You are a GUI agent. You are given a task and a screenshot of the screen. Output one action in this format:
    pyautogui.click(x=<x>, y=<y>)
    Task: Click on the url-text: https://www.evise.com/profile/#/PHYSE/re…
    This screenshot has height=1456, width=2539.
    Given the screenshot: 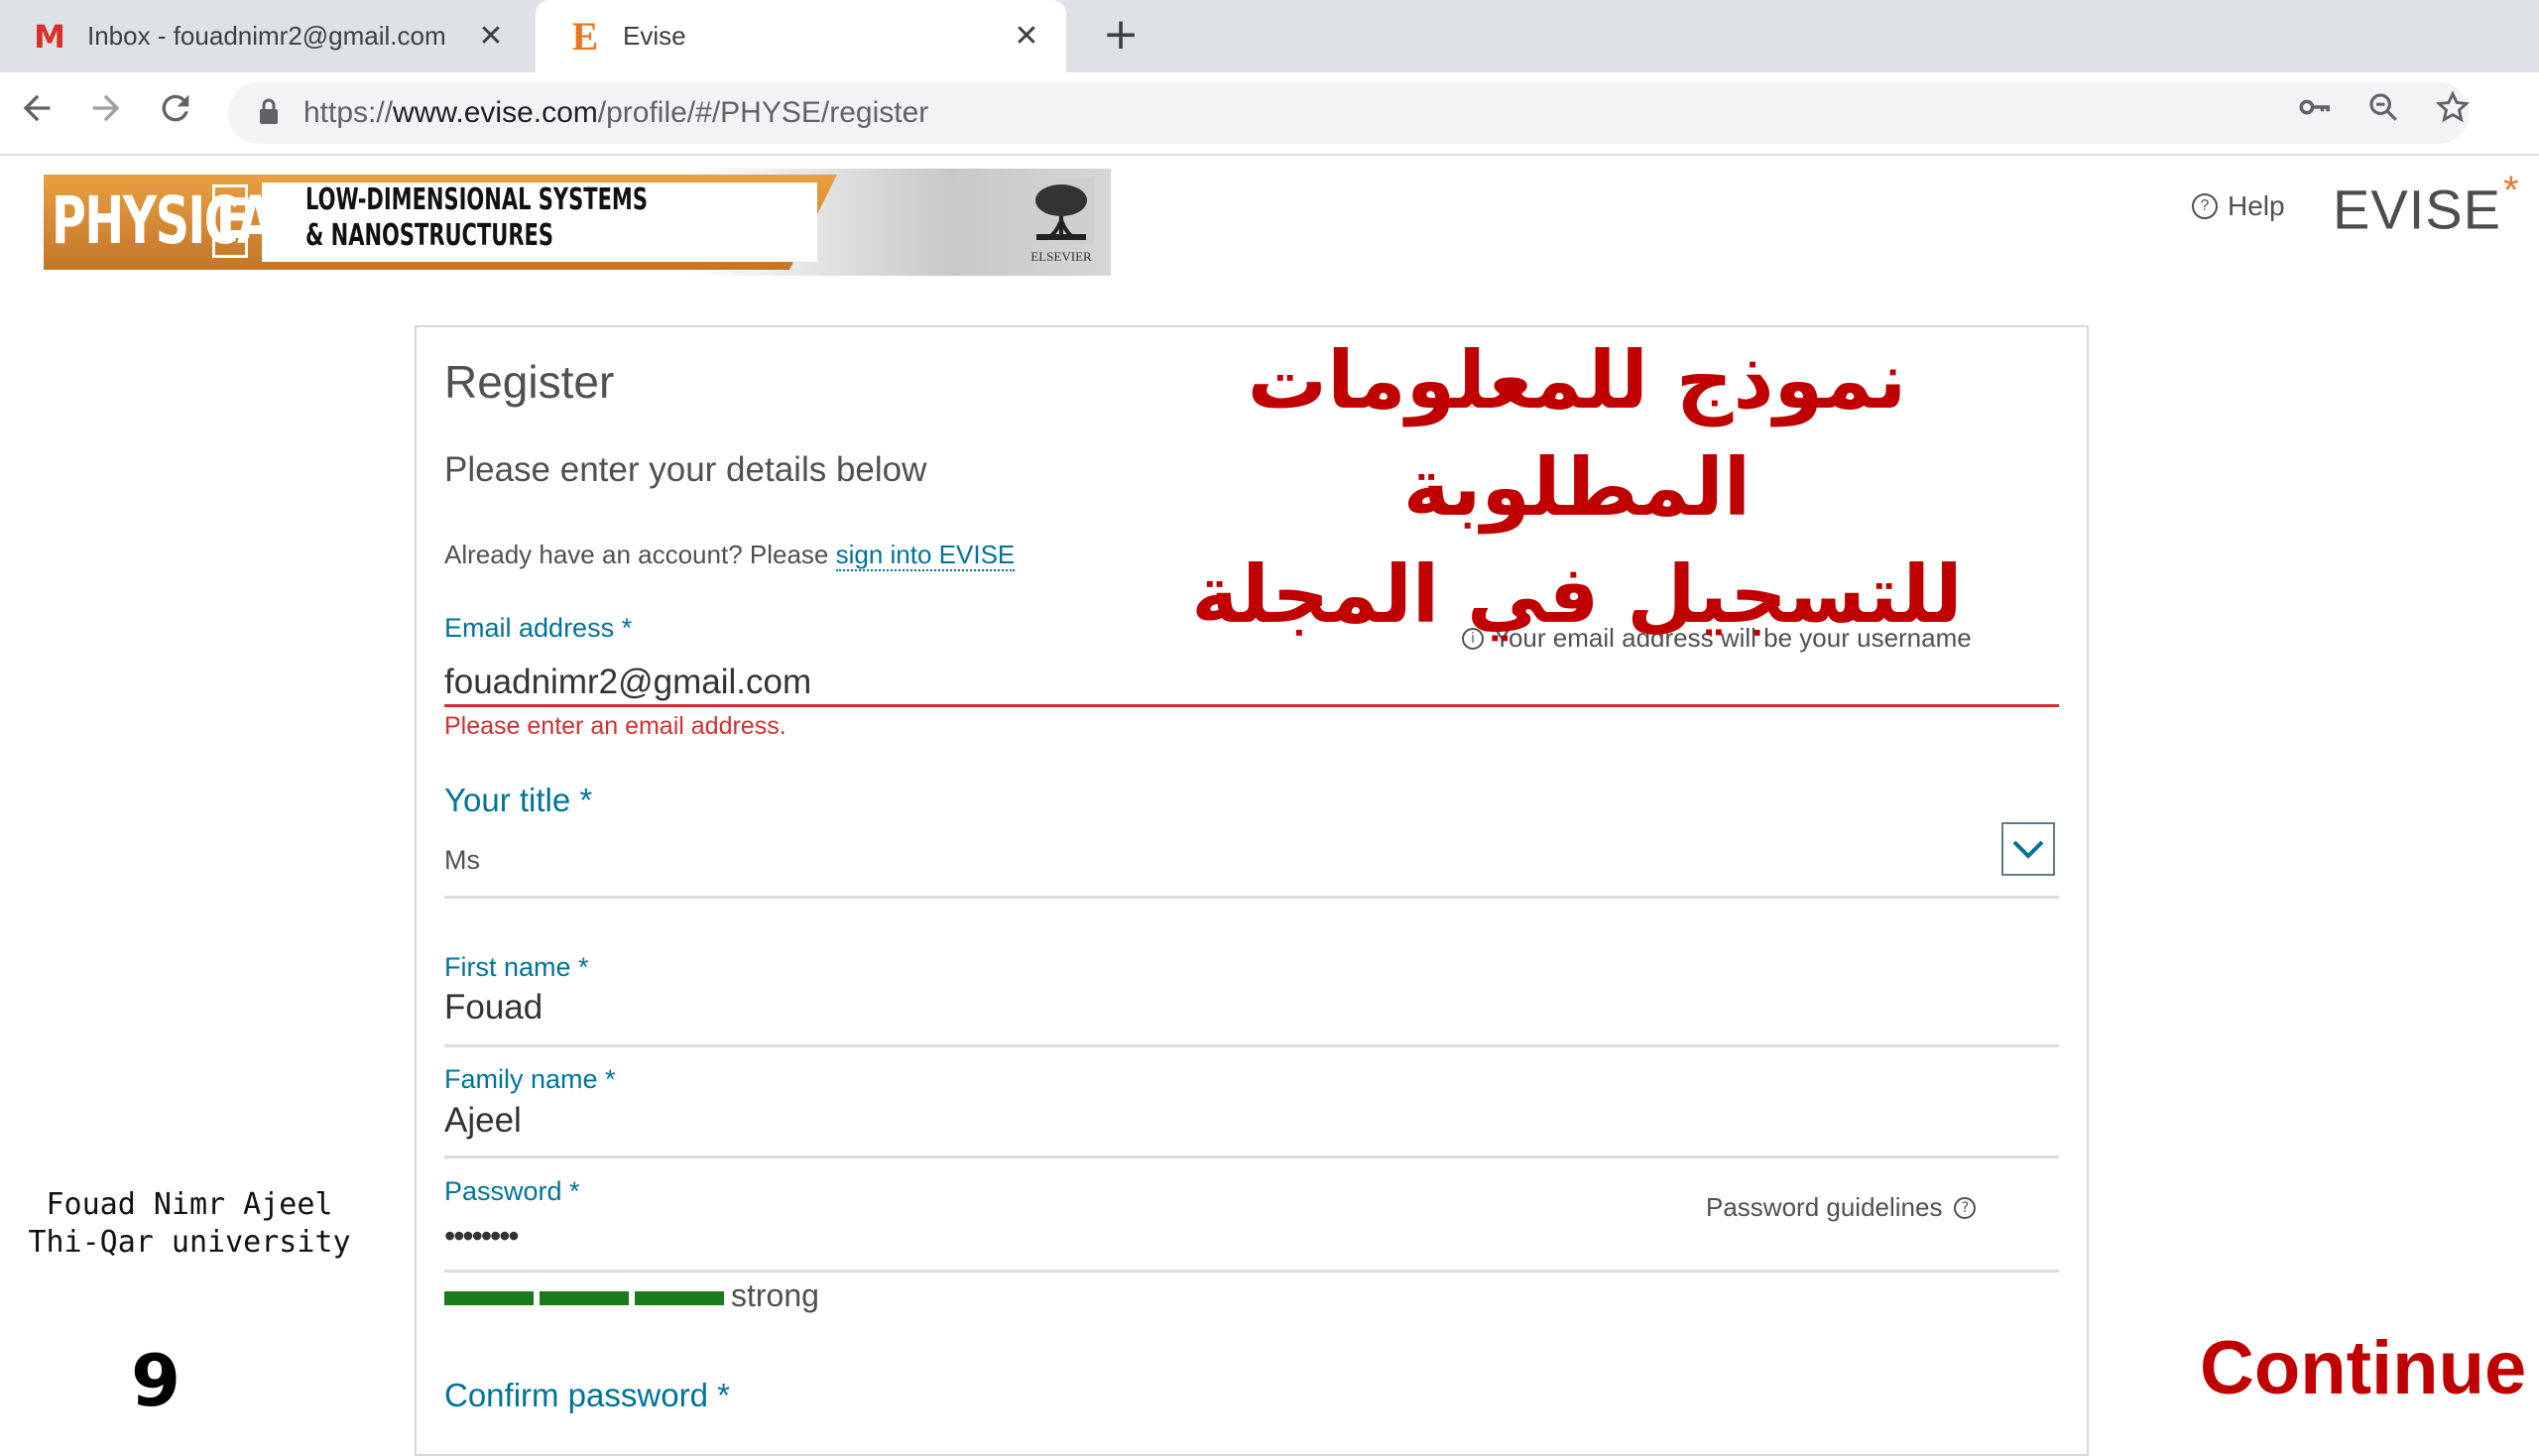 What is the action you would take?
    pyautogui.click(x=616, y=112)
    